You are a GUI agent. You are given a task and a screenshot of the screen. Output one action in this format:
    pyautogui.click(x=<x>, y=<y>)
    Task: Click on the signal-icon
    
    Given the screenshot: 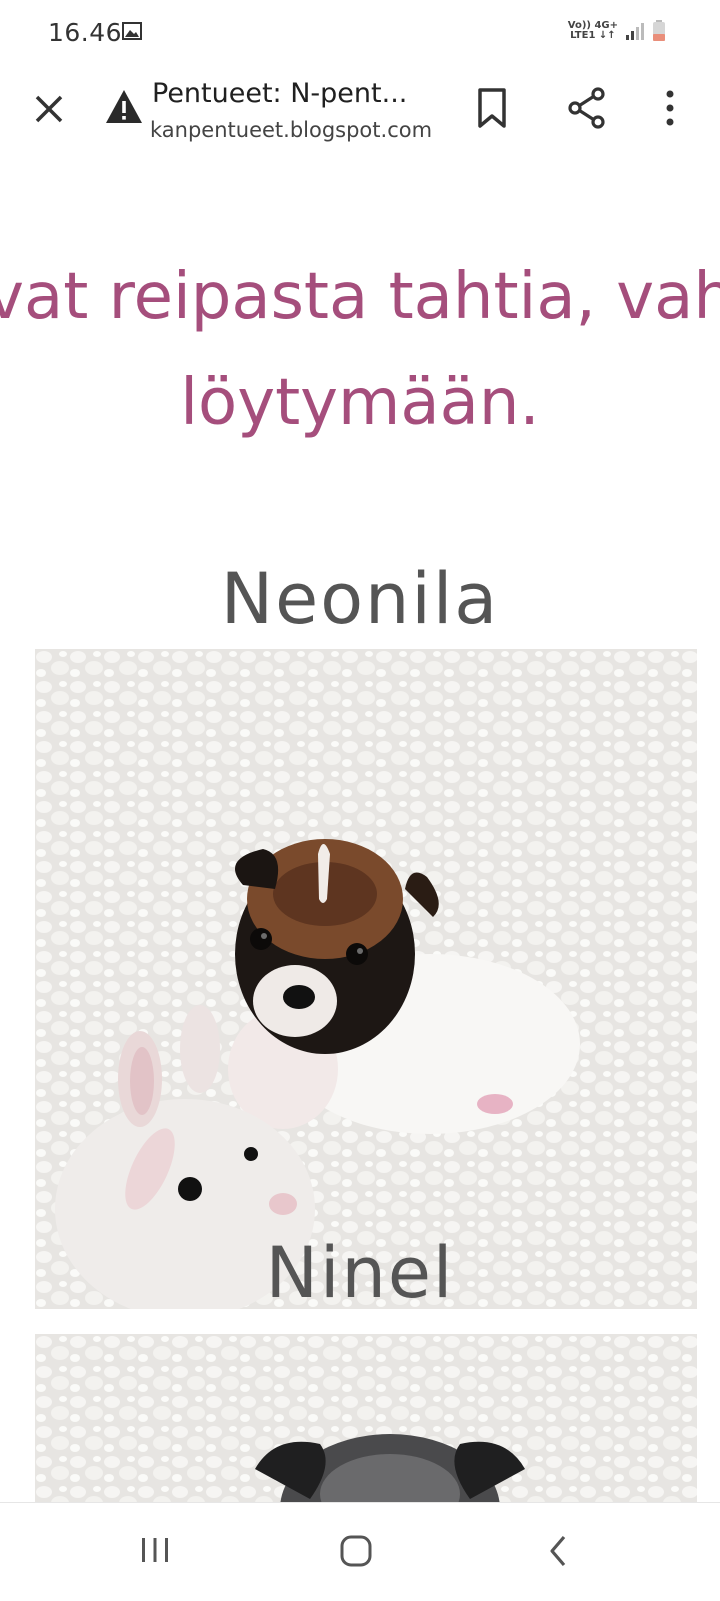 What is the action you would take?
    pyautogui.click(x=635, y=31)
    